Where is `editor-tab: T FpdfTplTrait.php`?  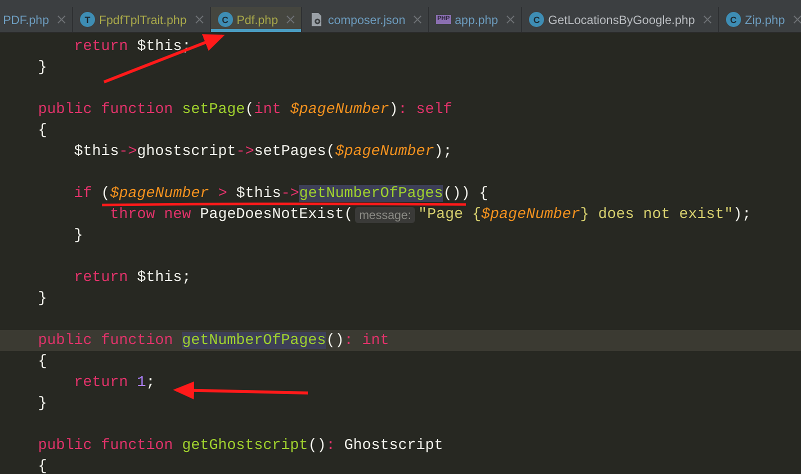
editor-tab: T FpdfTplTrait.php is located at coordinates (142, 19).